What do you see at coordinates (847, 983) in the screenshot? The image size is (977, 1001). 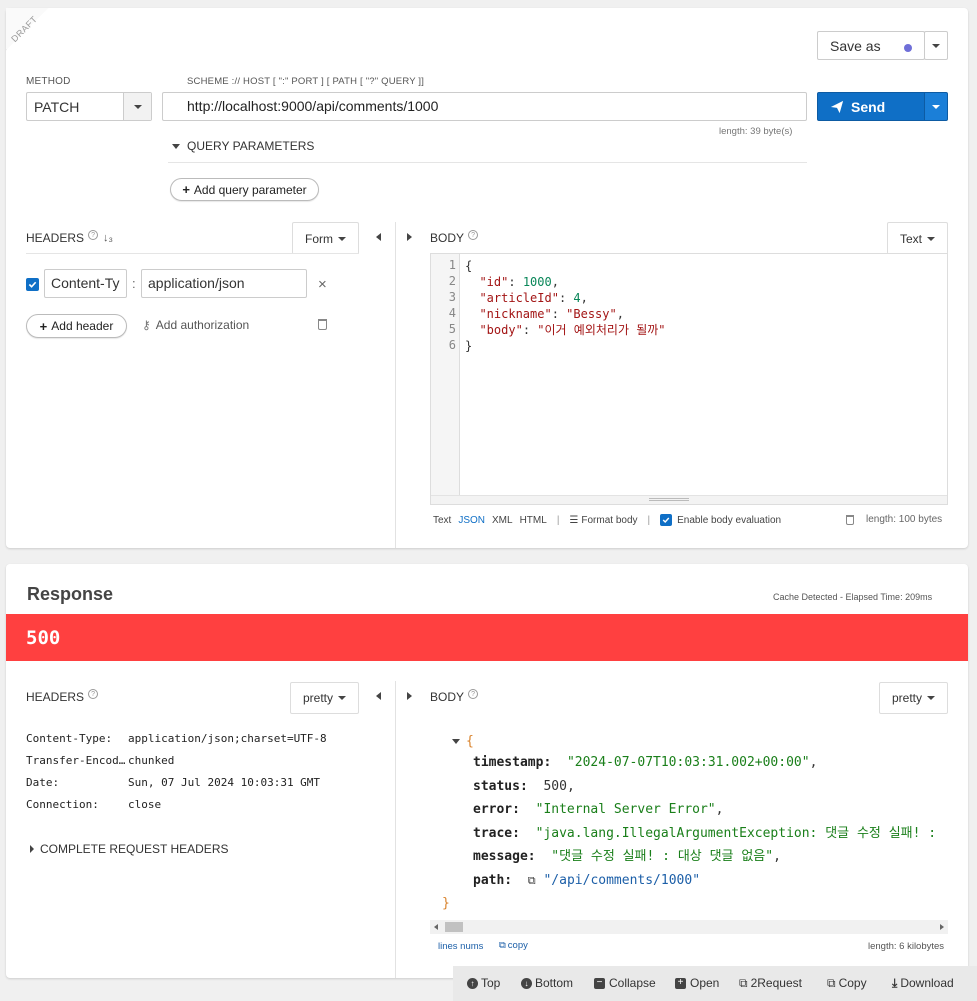 I see `copy-button: ⧉ Copy` at bounding box center [847, 983].